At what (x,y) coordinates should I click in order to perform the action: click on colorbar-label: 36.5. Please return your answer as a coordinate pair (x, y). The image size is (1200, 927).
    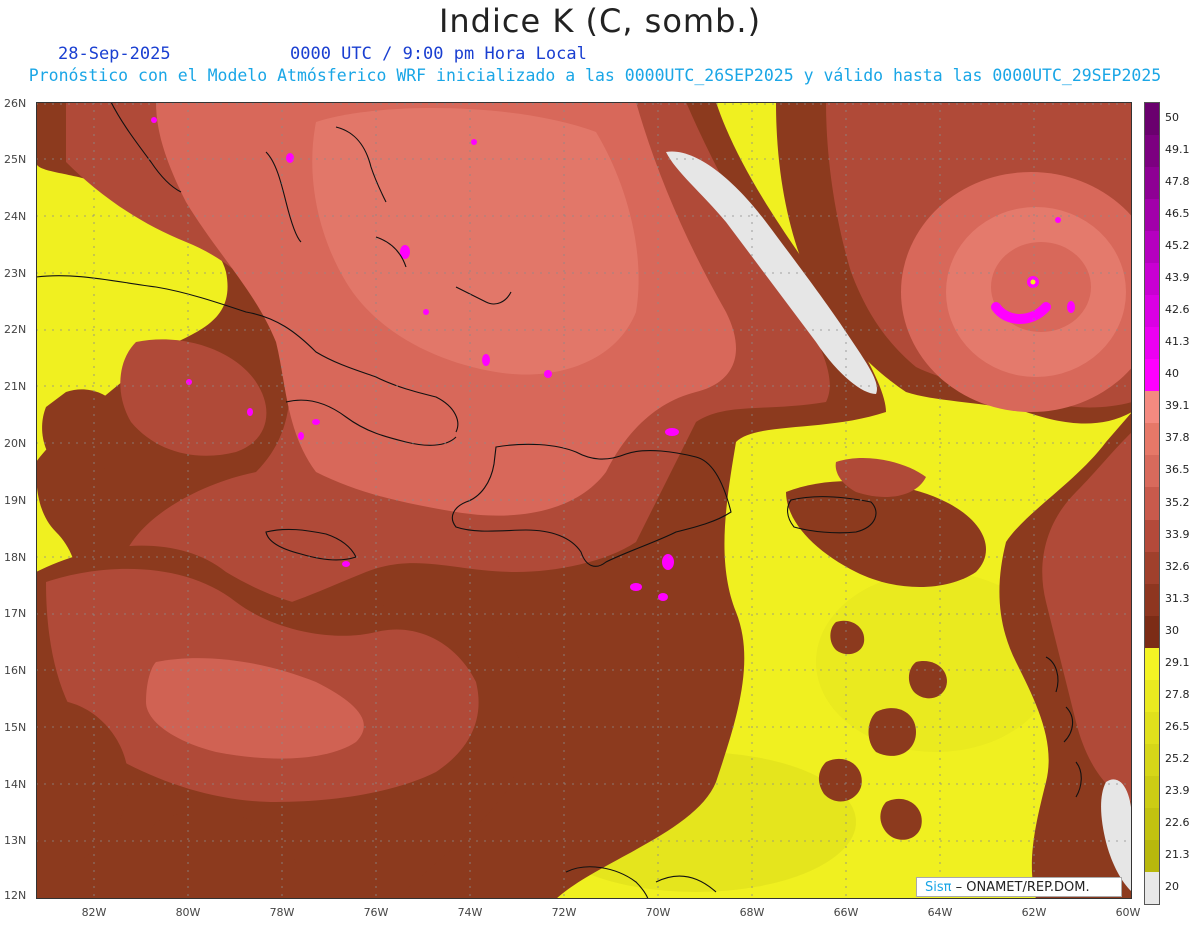
    Looking at the image, I should click on (1177, 470).